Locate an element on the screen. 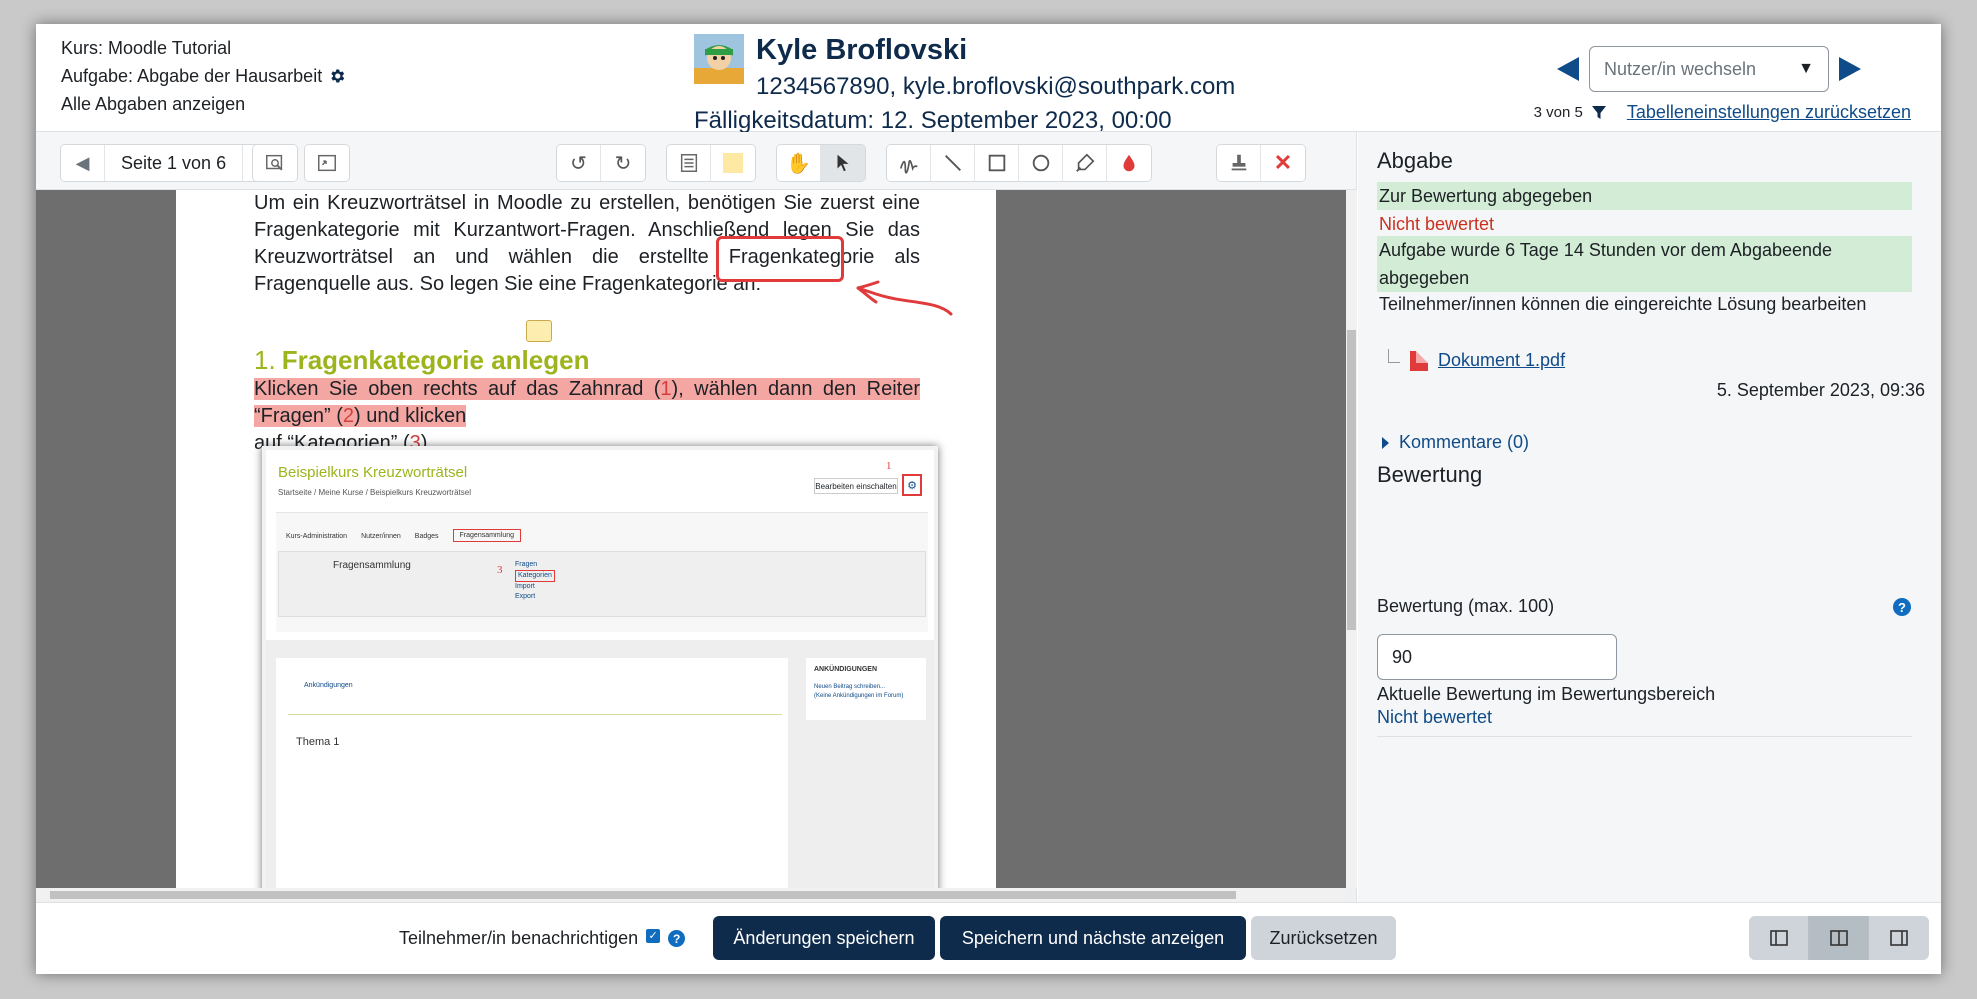 This screenshot has width=1977, height=999. view-all-submissions-link: Alle Abgaben anzeigen is located at coordinates (153, 104).